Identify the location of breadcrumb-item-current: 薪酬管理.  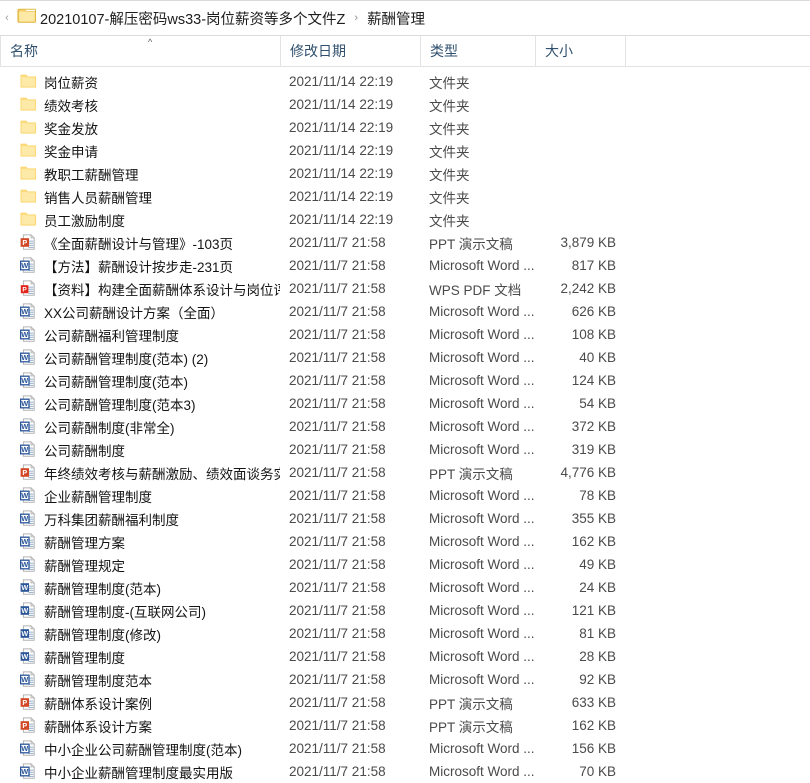
(396, 18).